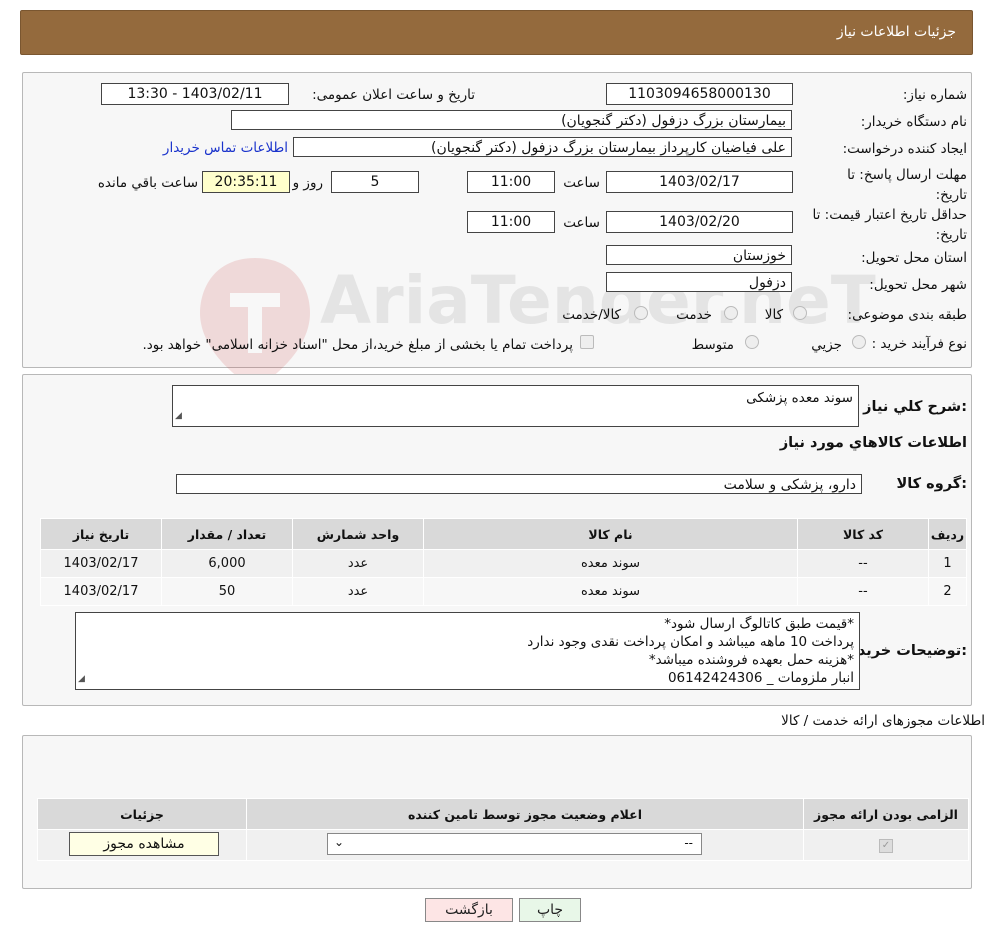 The height and width of the screenshot is (943, 985). What do you see at coordinates (511, 120) in the screenshot?
I see `buyer-org-field: بیمارستان بزرگ دزفول (دکتر گنجویان)` at bounding box center [511, 120].